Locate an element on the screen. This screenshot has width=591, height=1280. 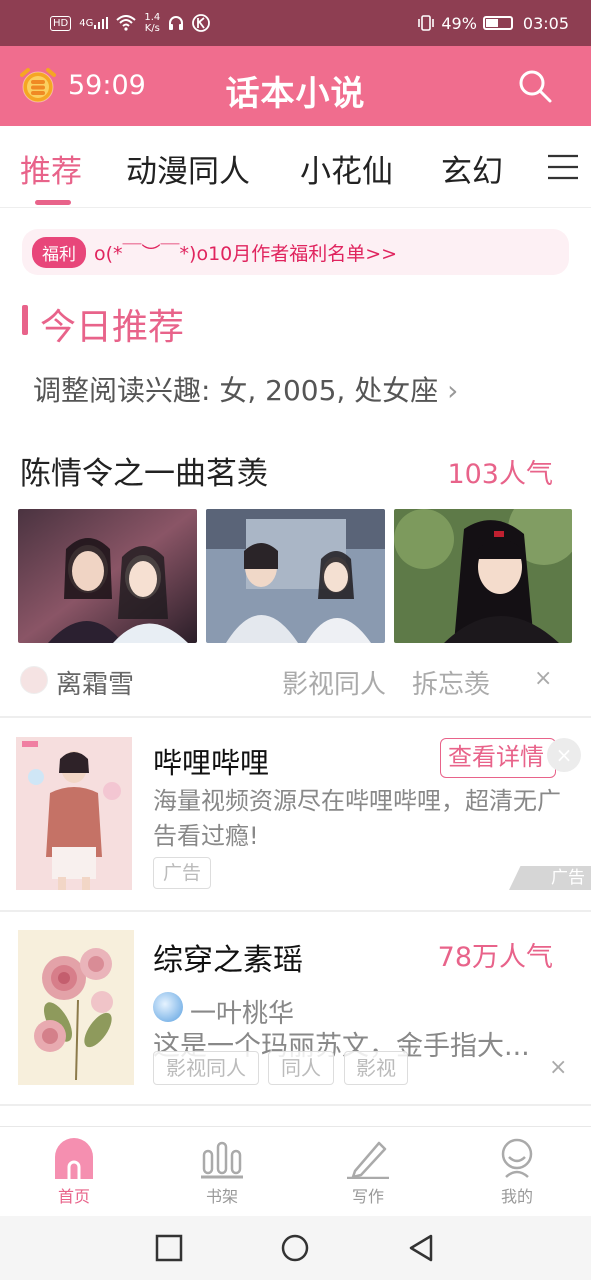
story-tag: 拆忘羡 is located at coordinates (451, 682).